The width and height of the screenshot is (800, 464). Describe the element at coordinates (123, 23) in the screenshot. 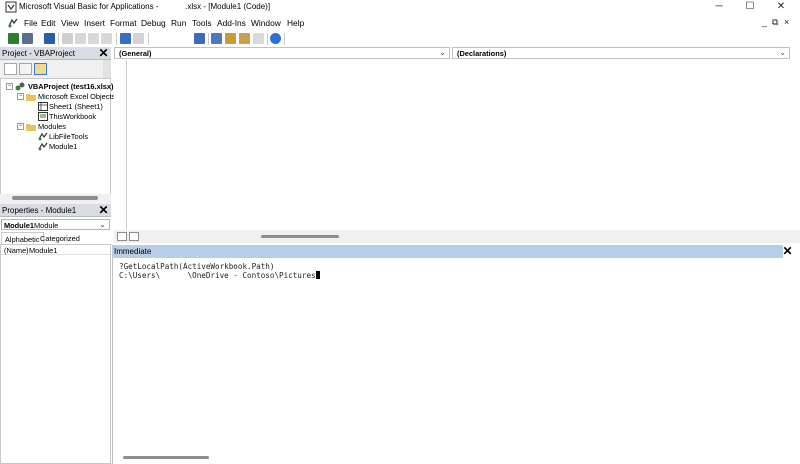

I see `menu-format: Format` at that location.